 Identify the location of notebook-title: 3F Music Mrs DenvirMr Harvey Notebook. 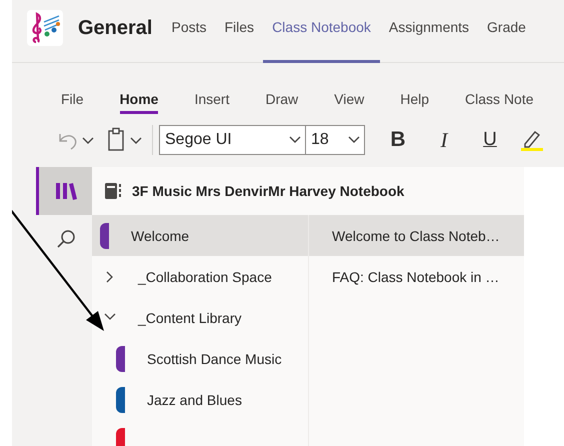
(268, 191).